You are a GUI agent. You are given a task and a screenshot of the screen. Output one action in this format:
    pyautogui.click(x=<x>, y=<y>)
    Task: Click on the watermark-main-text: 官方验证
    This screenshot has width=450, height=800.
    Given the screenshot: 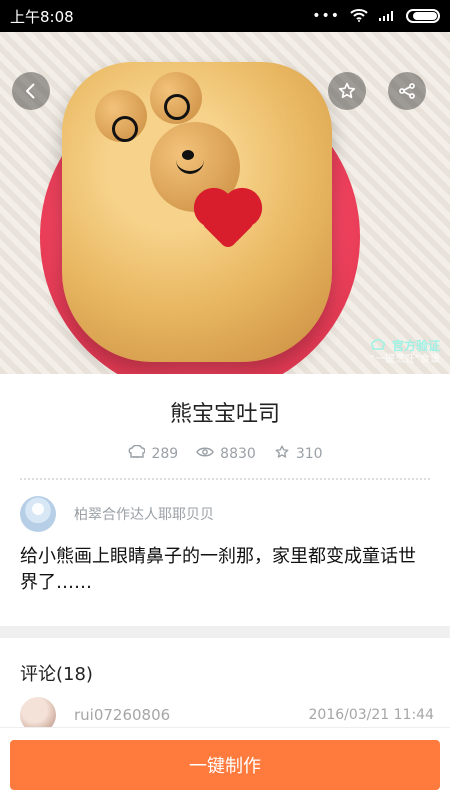 What is the action you would take?
    pyautogui.click(x=415, y=346)
    